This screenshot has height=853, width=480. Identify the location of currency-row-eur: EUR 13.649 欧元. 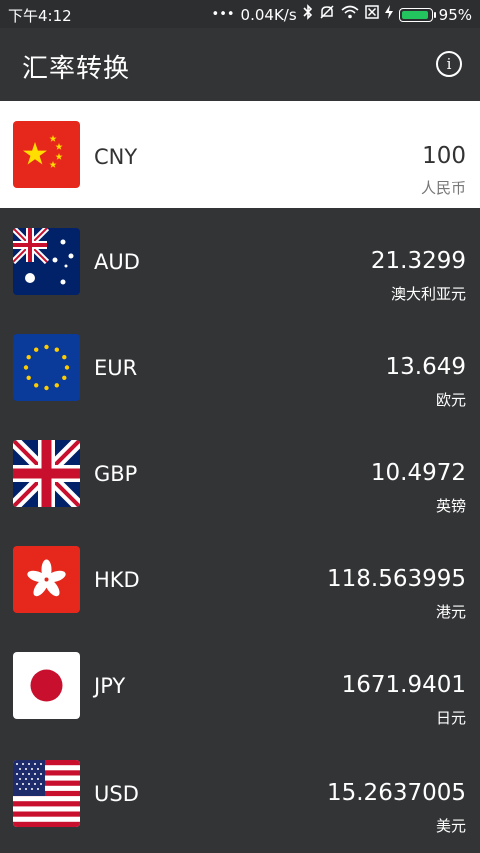
(240, 367).